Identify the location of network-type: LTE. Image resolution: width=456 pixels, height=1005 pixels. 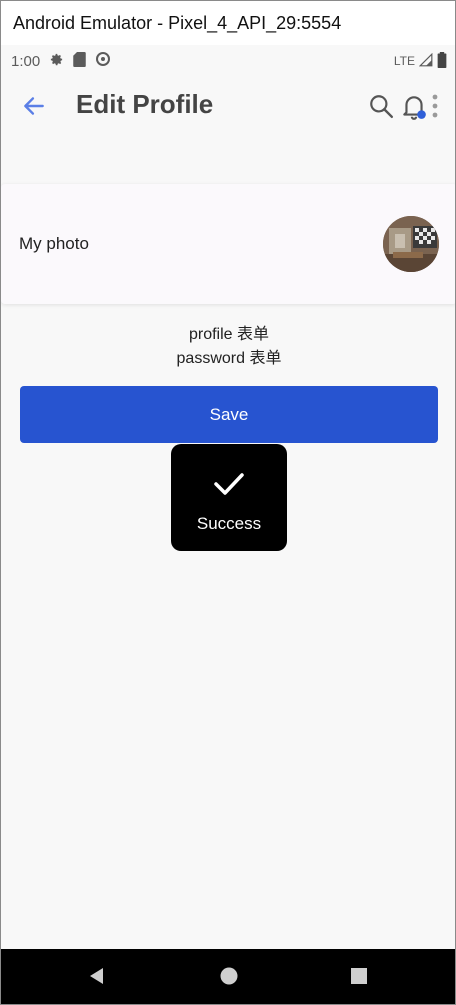
(404, 61).